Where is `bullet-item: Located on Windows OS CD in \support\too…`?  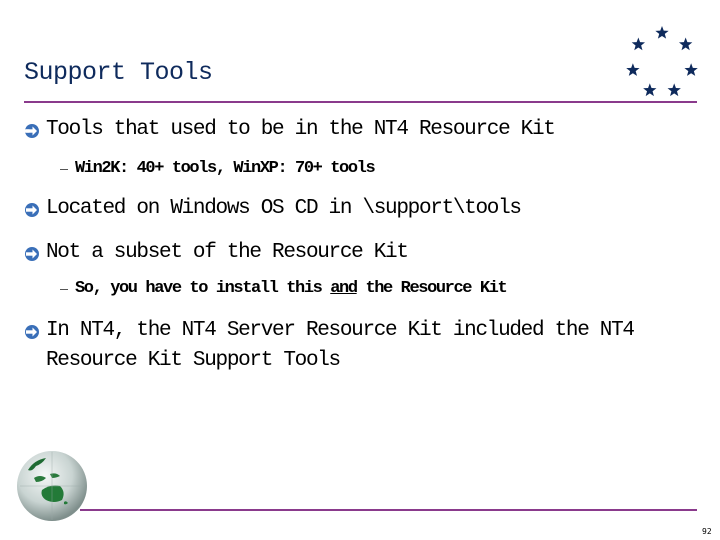 bullet-item: Located on Windows OS CD in \support\too… is located at coordinates (273, 209).